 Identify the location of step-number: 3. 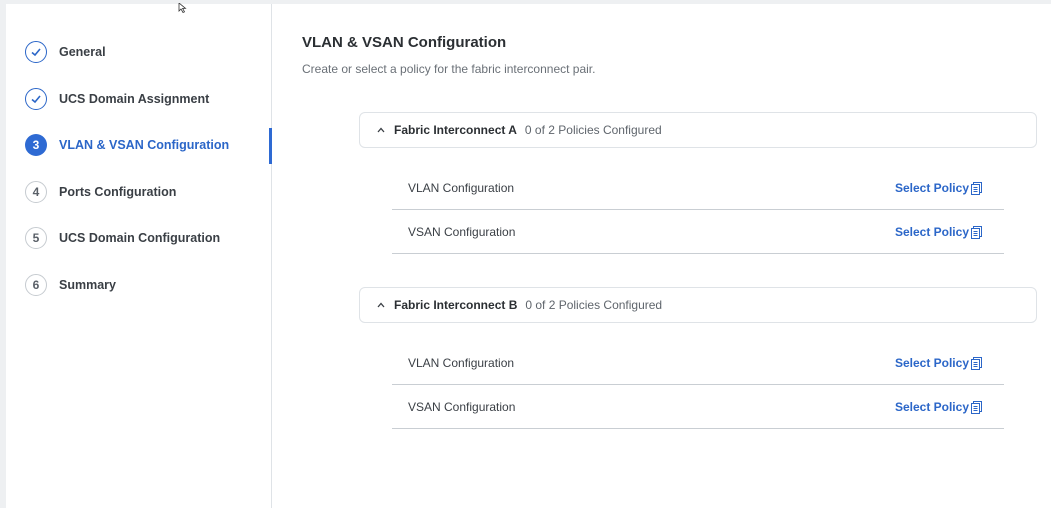
(36, 145).